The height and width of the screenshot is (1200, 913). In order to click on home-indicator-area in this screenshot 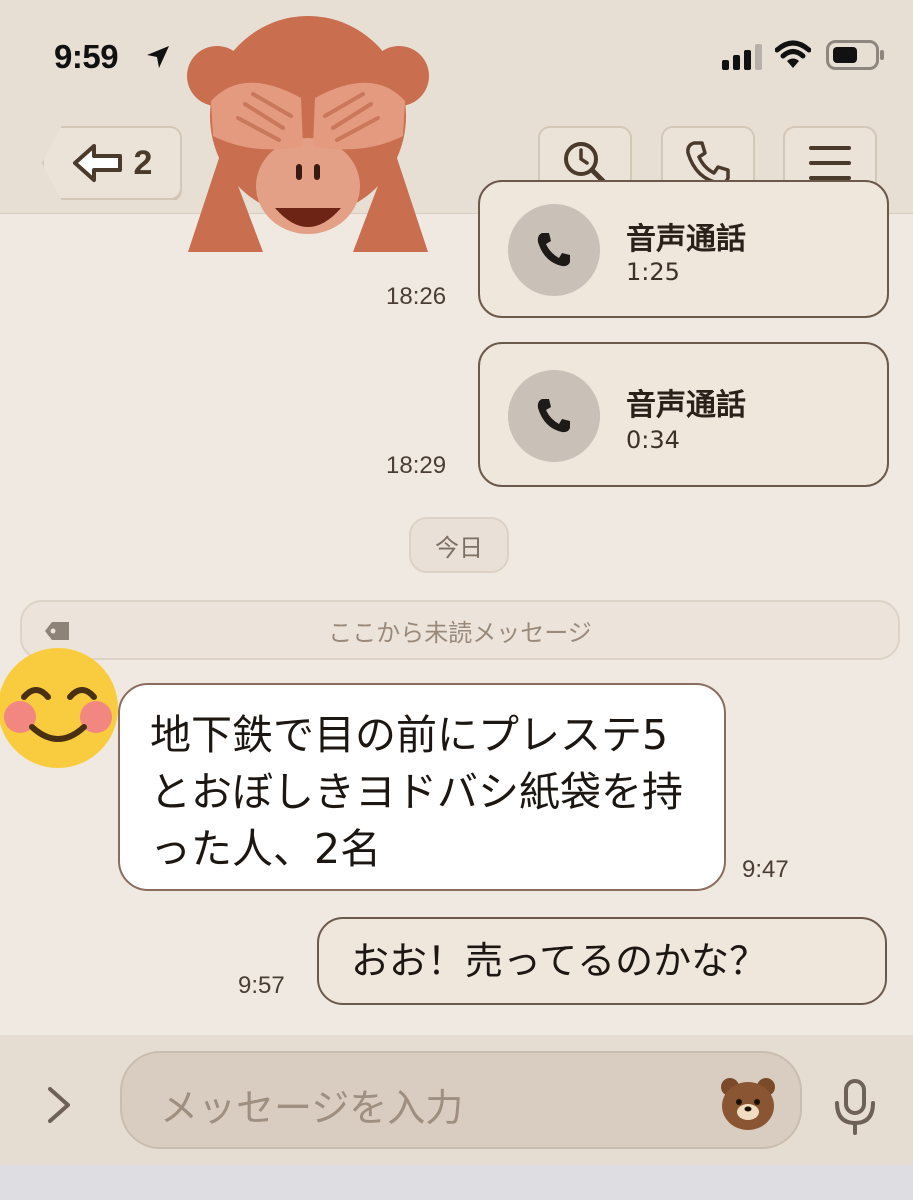, I will do `click(456, 1182)`.